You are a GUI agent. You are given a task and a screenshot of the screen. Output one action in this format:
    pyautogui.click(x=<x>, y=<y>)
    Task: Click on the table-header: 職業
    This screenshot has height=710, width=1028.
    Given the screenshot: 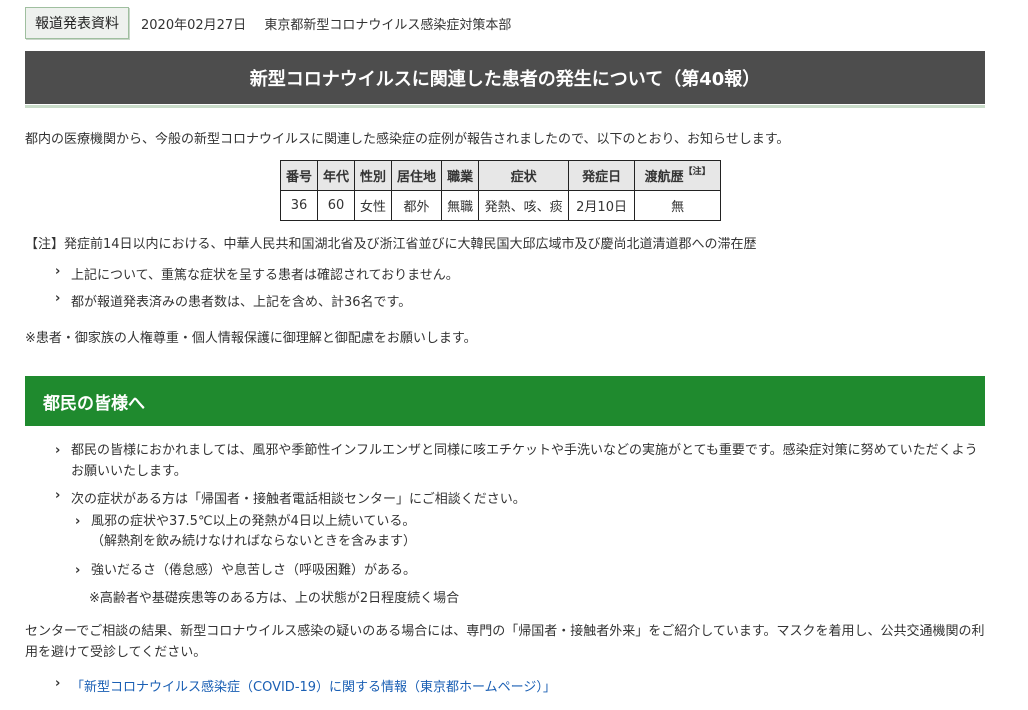 What is the action you would take?
    pyautogui.click(x=460, y=175)
    